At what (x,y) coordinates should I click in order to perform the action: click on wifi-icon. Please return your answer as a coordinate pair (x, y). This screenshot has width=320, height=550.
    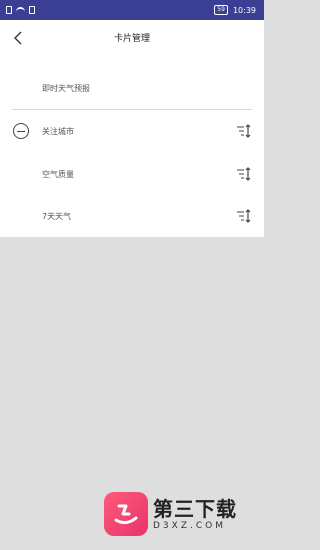
    Looking at the image, I should click on (20, 10).